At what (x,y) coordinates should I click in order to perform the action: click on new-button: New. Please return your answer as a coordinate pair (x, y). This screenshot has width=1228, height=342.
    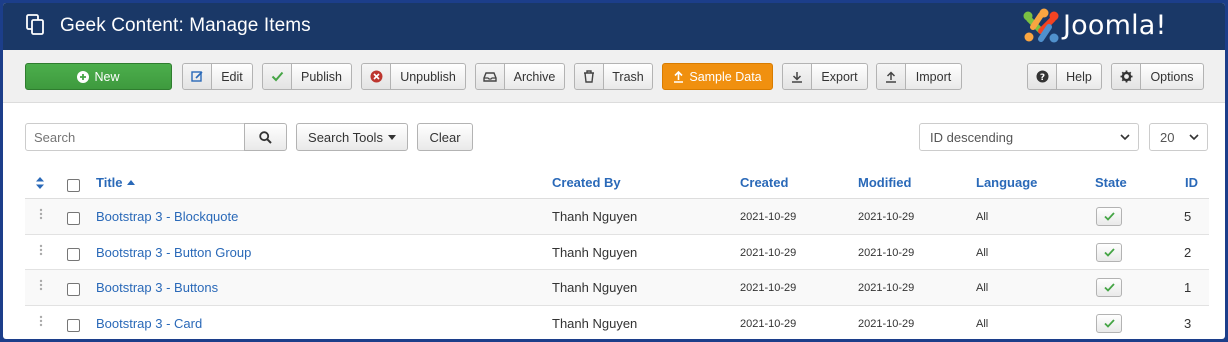
    Looking at the image, I should click on (98, 76).